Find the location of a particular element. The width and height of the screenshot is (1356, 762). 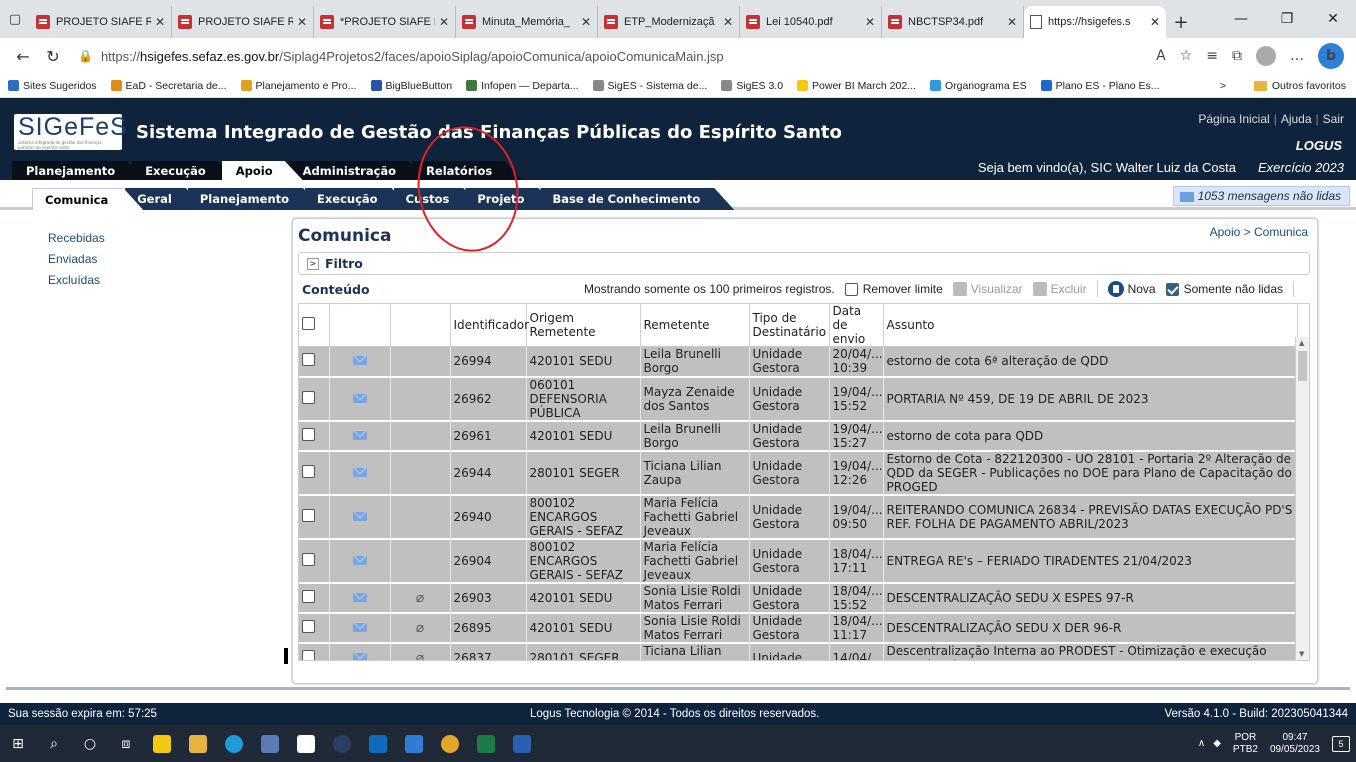

scroll-thumb is located at coordinates (1302, 366).